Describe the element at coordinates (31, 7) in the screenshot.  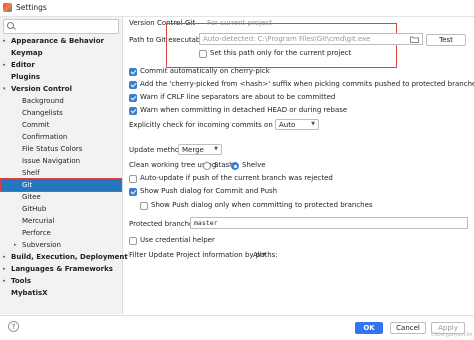
I see `window-title: Settings` at that location.